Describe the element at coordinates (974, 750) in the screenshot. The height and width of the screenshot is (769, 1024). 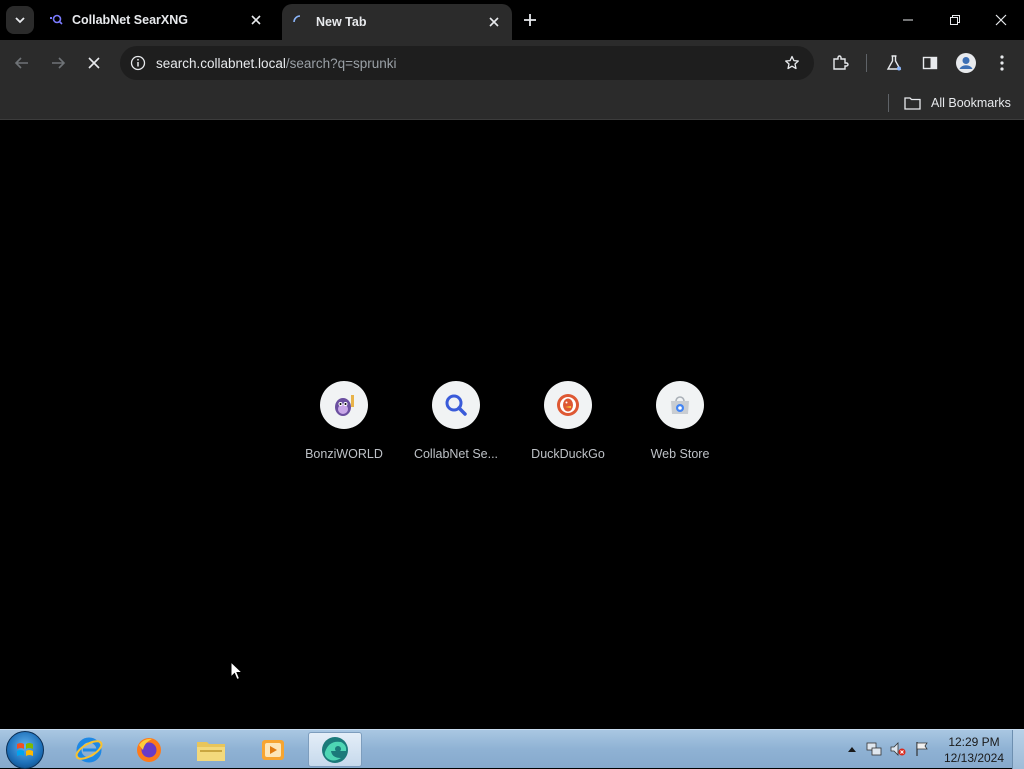
I see `taskbar-clock: 12:29 PM 12/13/2024` at that location.